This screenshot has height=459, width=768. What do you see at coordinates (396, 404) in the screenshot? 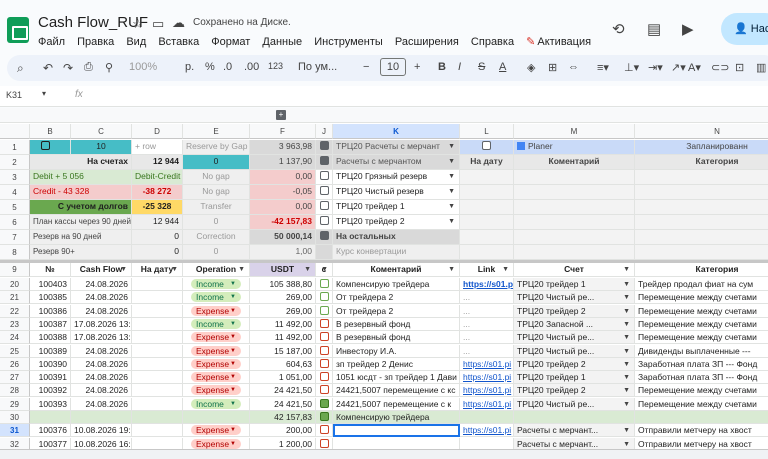
I see `comment-cell: 24421,5007 перемещение с к` at bounding box center [396, 404].